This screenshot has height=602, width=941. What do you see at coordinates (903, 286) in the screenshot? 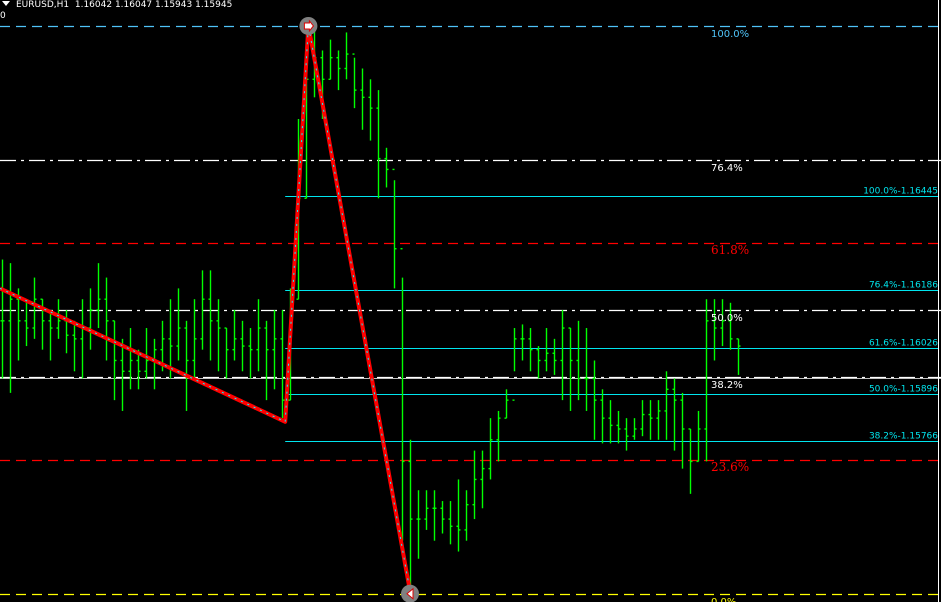
I see `fib-expansion-label: 76.4%-1.16186` at bounding box center [903, 286].